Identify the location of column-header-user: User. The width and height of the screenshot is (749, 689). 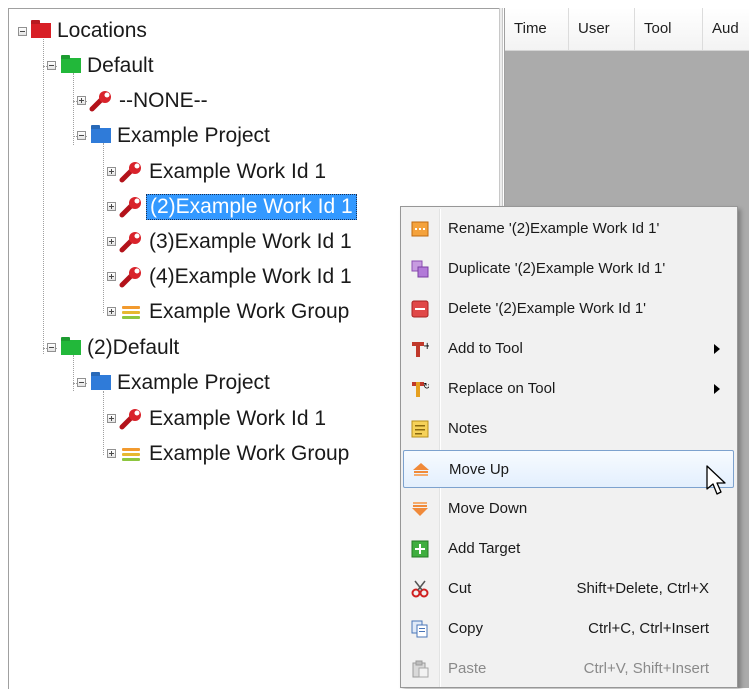
(602, 29).